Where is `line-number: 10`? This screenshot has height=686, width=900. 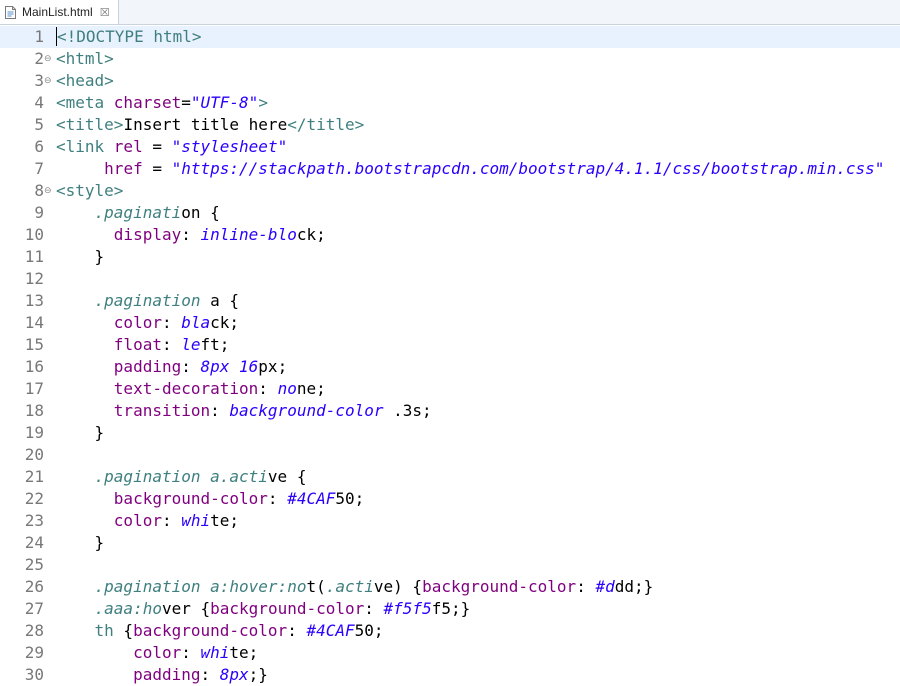
line-number: 10 is located at coordinates (34, 234).